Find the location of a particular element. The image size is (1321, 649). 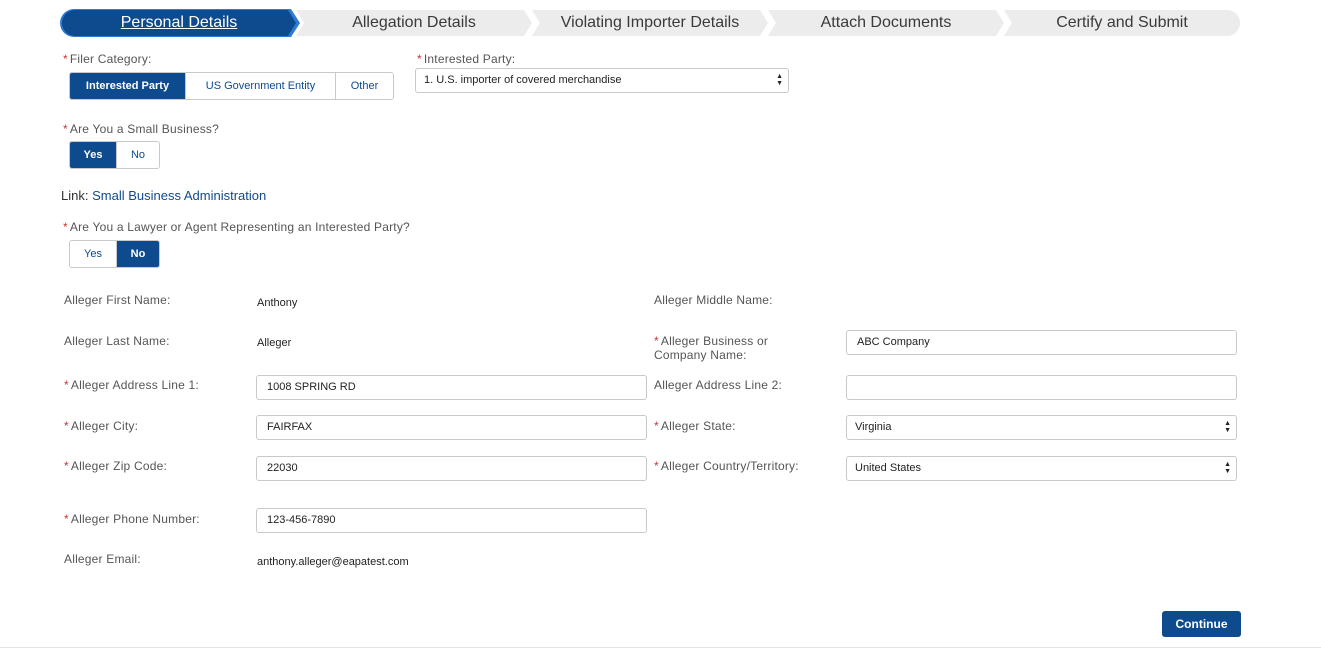

step-attach-documents: Attach Documents is located at coordinates (886, 23).